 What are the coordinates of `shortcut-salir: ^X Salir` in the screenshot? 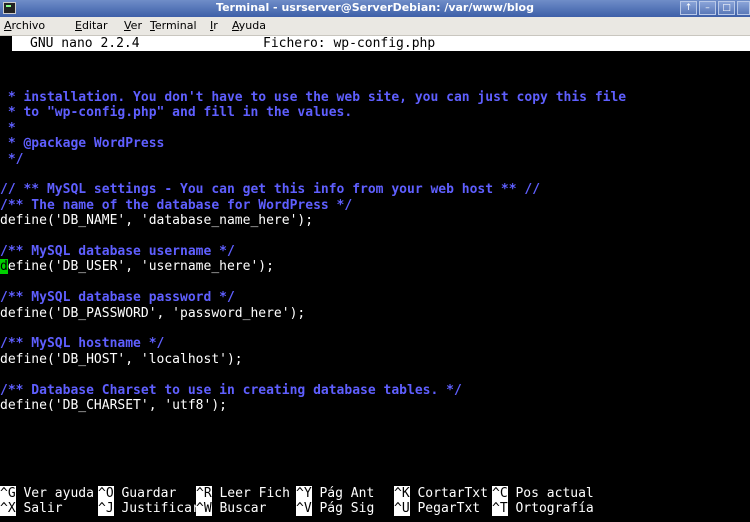 It's located at (31, 509).